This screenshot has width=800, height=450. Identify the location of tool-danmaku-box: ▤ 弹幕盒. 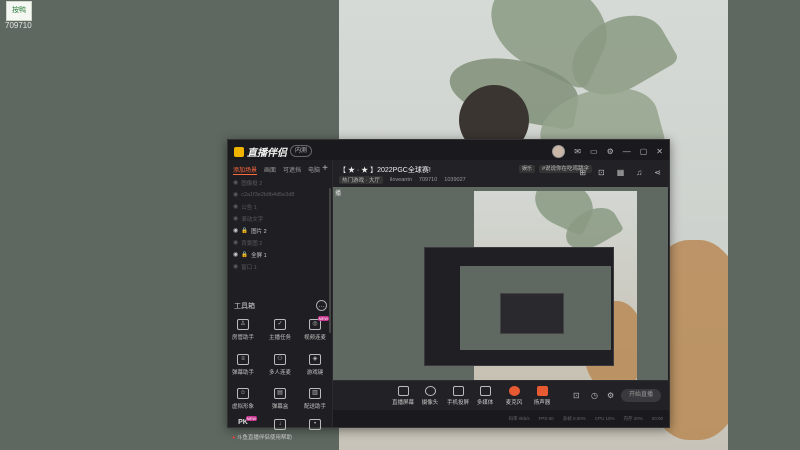
(280, 399).